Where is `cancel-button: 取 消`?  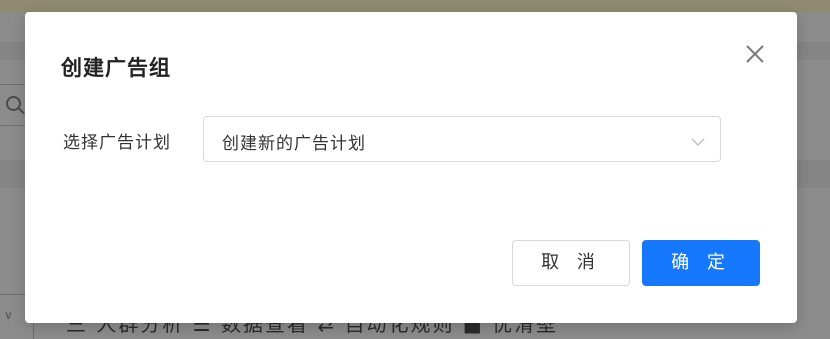
cancel-button: 取 消 is located at coordinates (571, 263).